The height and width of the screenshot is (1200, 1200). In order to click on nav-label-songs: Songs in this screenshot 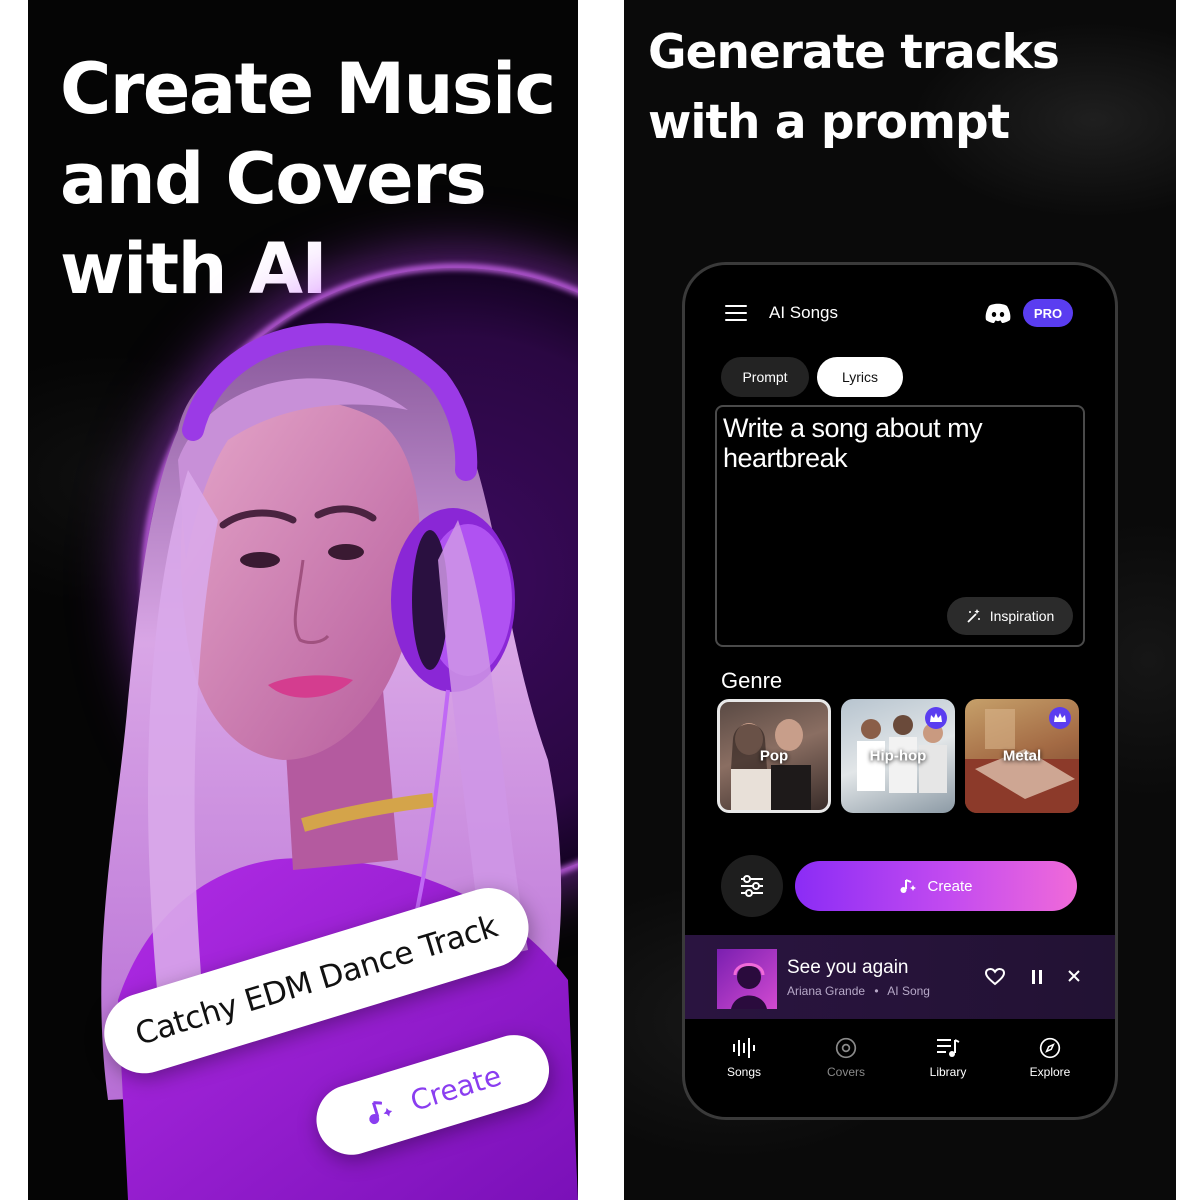, I will do `click(744, 1072)`.